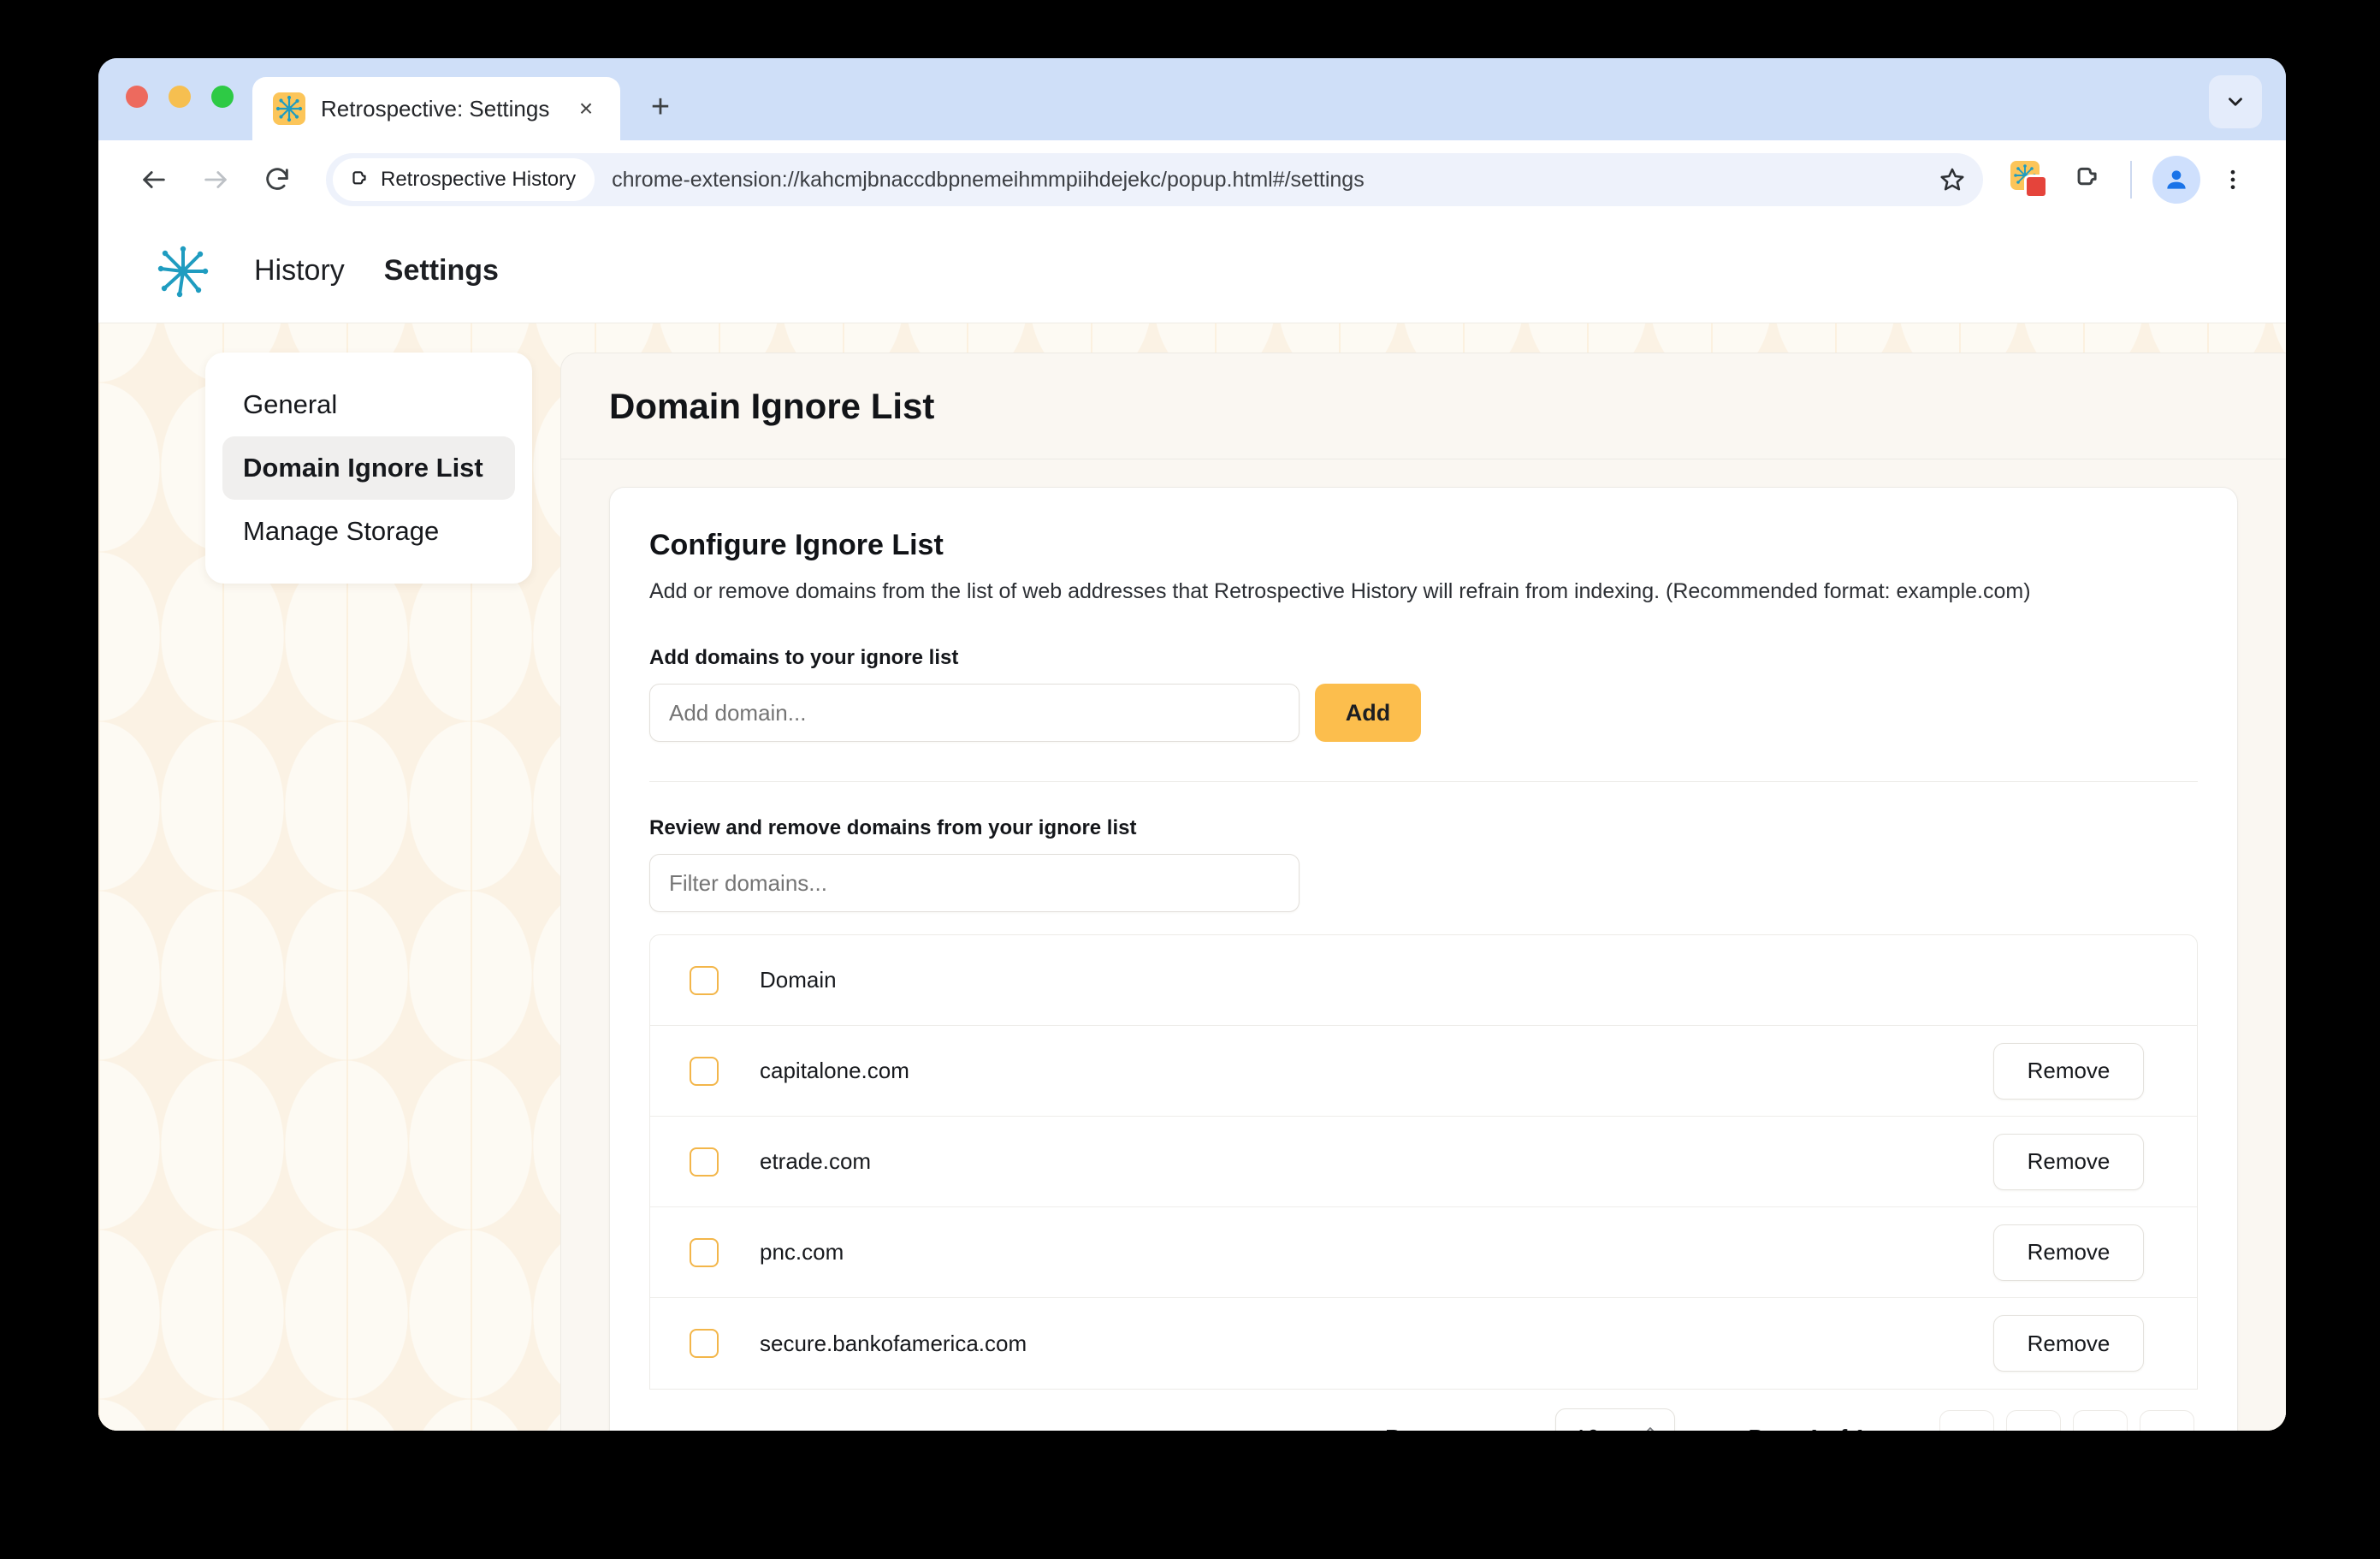 The width and height of the screenshot is (2380, 1559). Describe the element at coordinates (975, 714) in the screenshot. I see `add-domain-input` at that location.